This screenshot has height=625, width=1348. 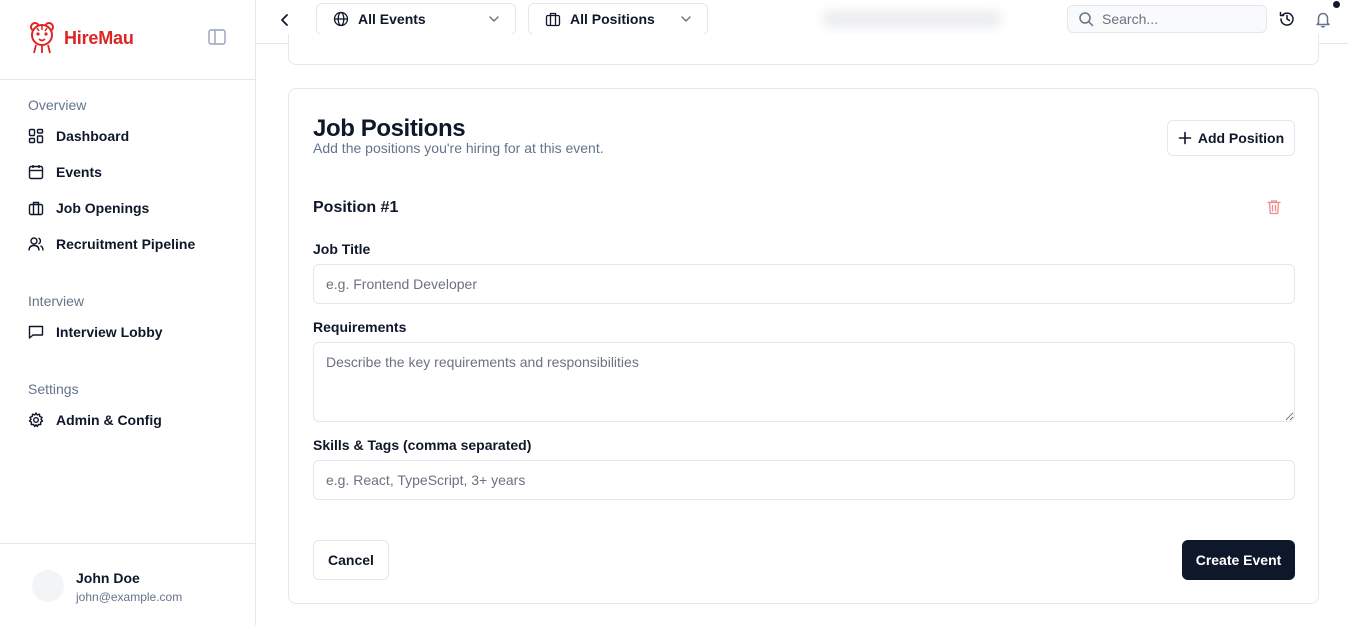 I want to click on requirements-label: Requirements, so click(x=360, y=327).